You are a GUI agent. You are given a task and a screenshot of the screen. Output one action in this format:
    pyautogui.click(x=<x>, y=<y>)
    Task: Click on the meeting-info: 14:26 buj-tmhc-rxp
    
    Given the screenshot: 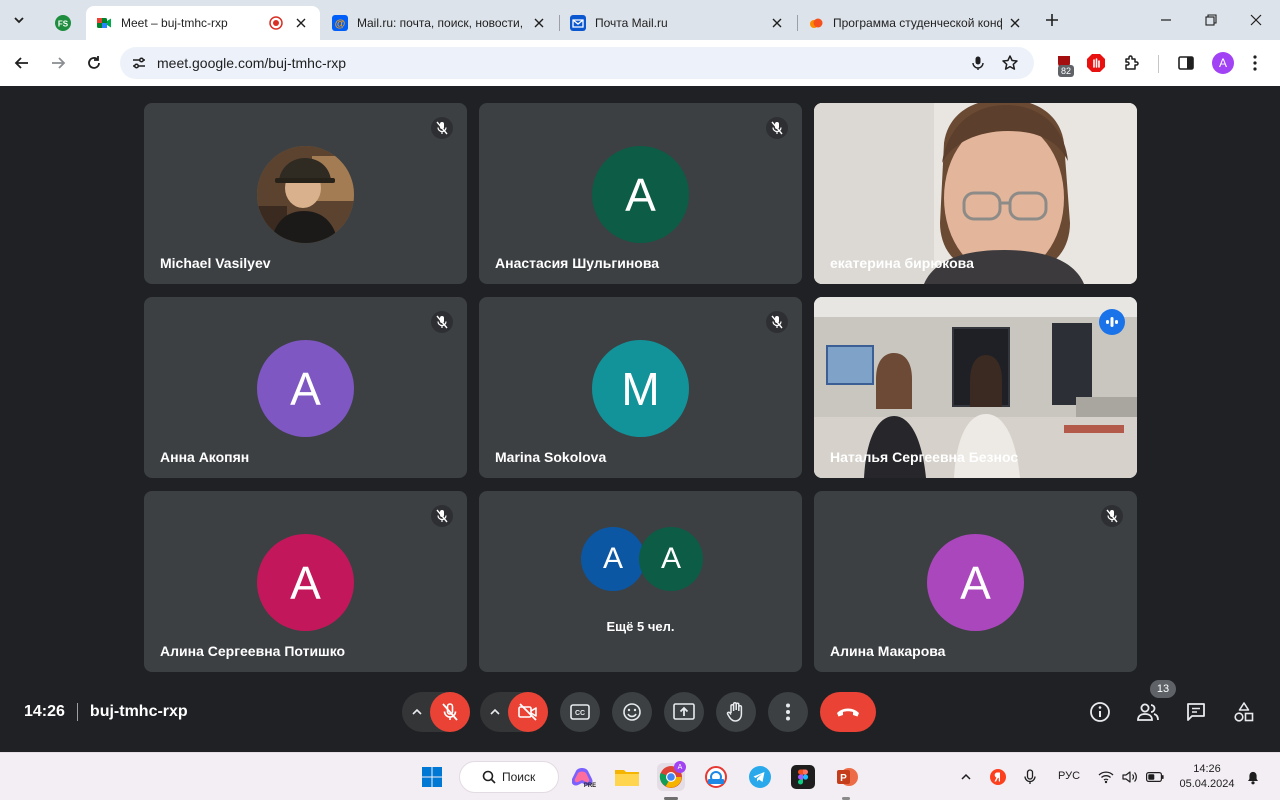 What is the action you would take?
    pyautogui.click(x=106, y=712)
    